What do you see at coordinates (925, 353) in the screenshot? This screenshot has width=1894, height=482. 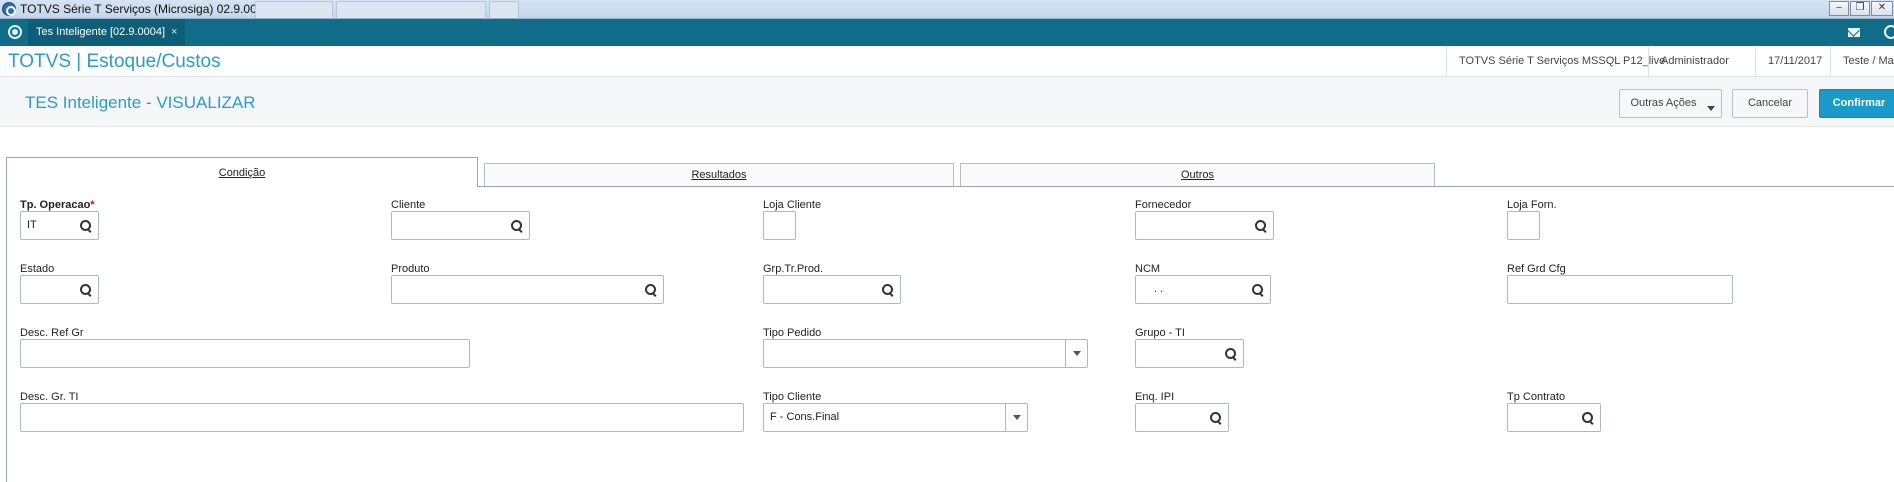 I see `tipo-pedido-select` at bounding box center [925, 353].